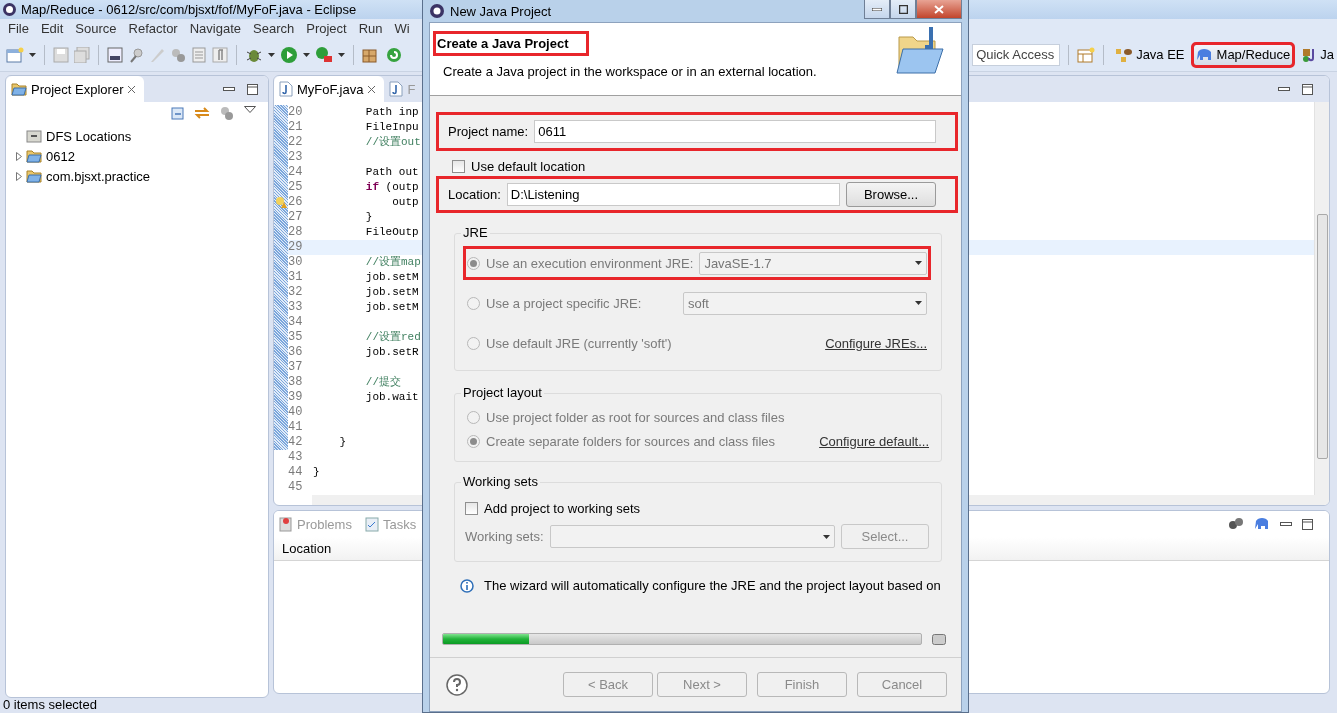 Image resolution: width=1337 pixels, height=713 pixels. I want to click on menu-item: Refactor, so click(153, 28).